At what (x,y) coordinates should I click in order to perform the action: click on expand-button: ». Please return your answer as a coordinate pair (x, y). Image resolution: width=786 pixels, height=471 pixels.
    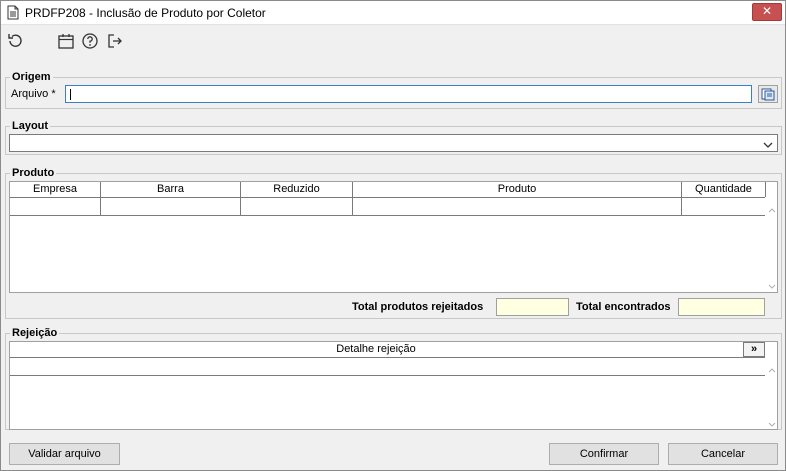
    Looking at the image, I should click on (754, 349).